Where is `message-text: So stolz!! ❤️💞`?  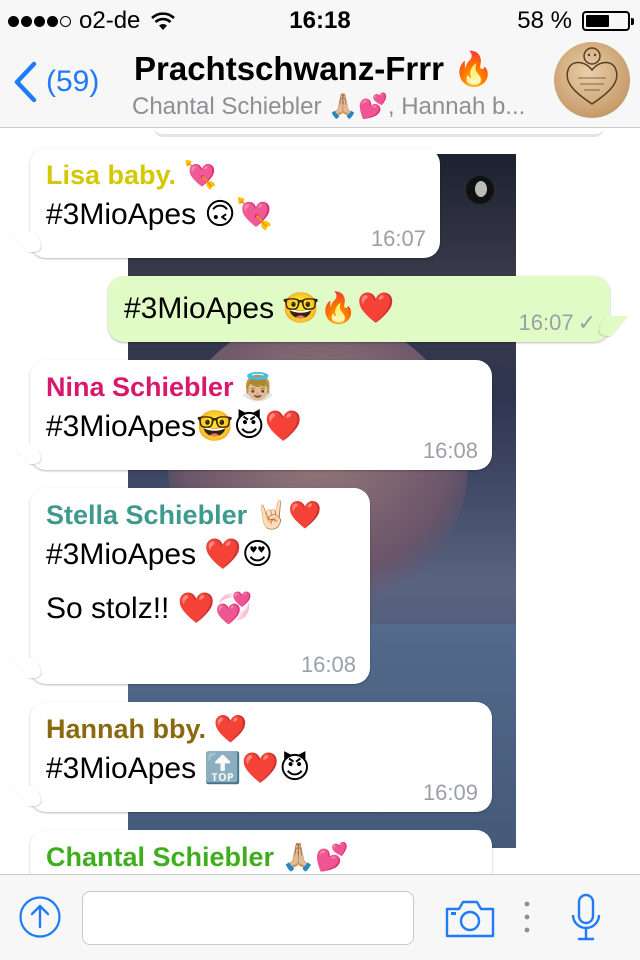 message-text: So stolz!! ❤️💞 is located at coordinates (149, 608).